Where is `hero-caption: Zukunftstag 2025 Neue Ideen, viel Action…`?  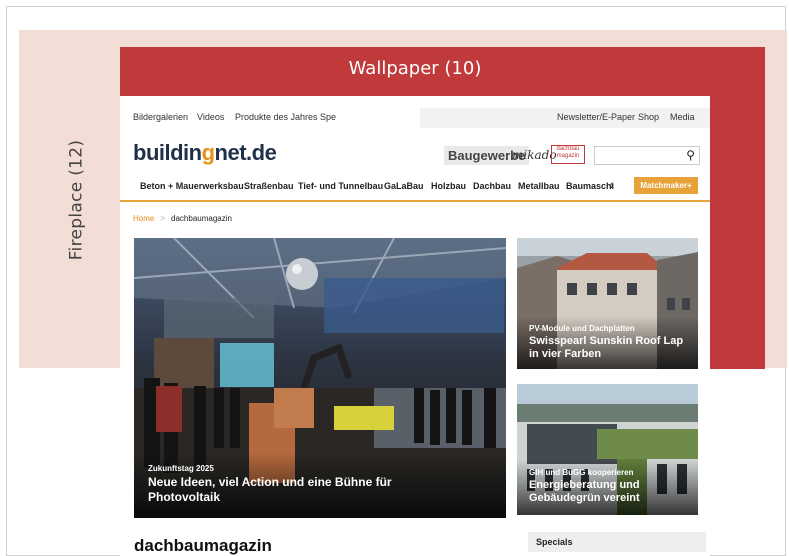
hero-caption: Zukunftstag 2025 Neue Ideen, viel Action… is located at coordinates (320, 485).